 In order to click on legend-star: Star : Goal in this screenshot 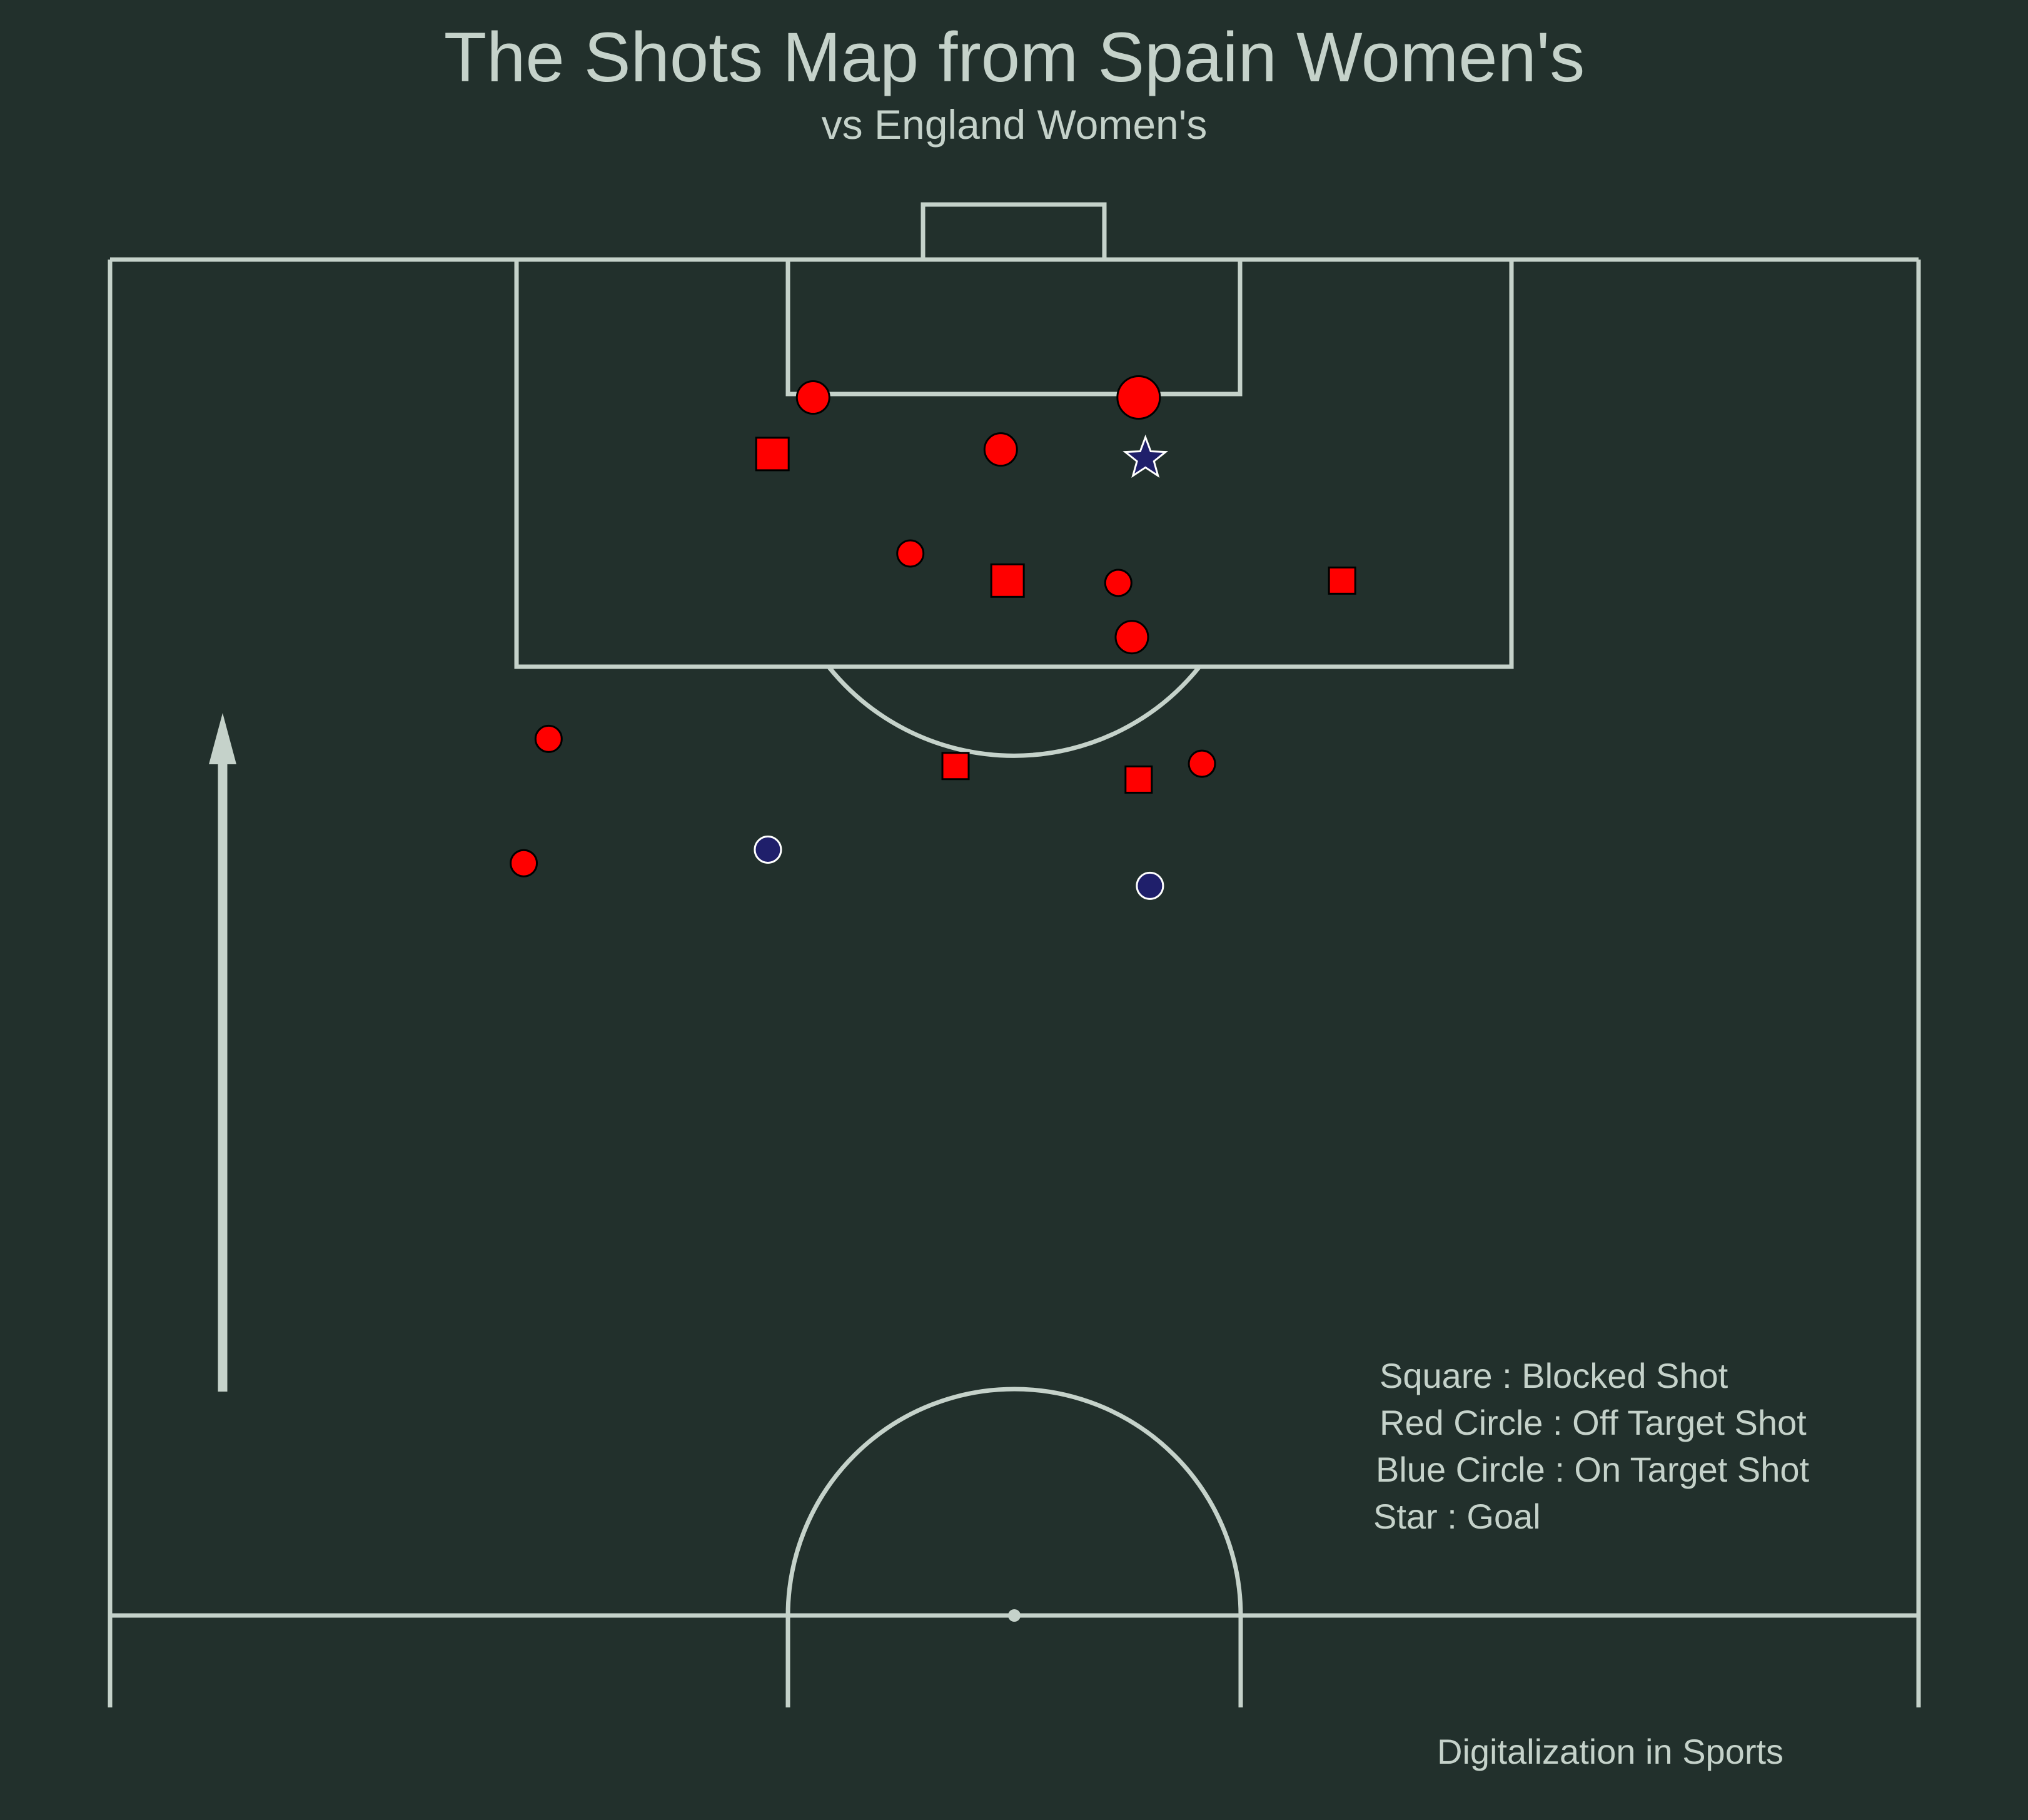, I will do `click(1457, 1517)`.